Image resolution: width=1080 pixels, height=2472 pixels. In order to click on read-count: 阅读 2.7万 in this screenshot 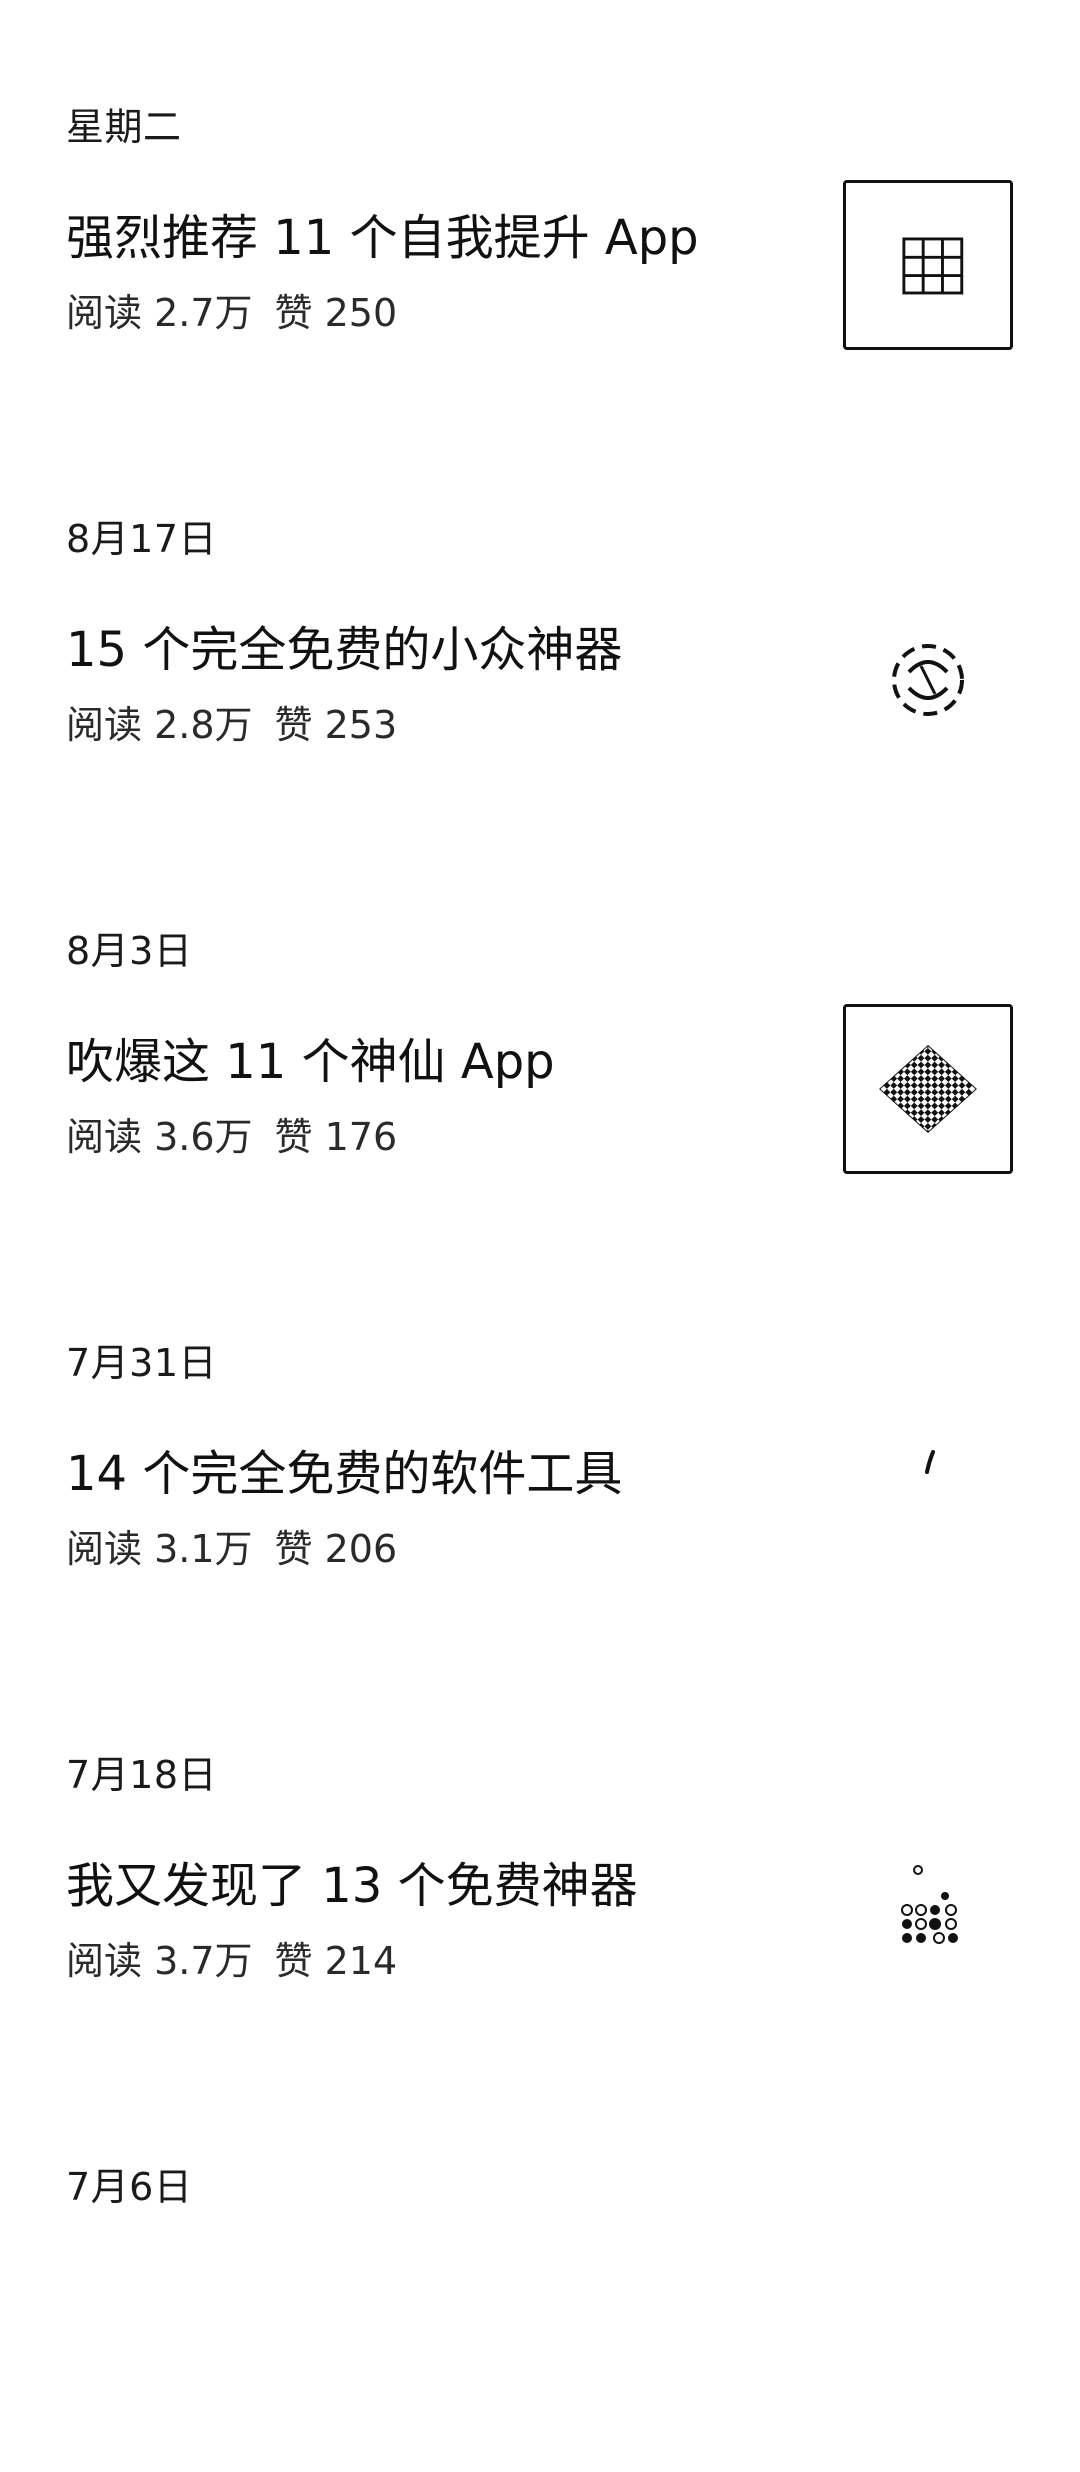, I will do `click(159, 313)`.